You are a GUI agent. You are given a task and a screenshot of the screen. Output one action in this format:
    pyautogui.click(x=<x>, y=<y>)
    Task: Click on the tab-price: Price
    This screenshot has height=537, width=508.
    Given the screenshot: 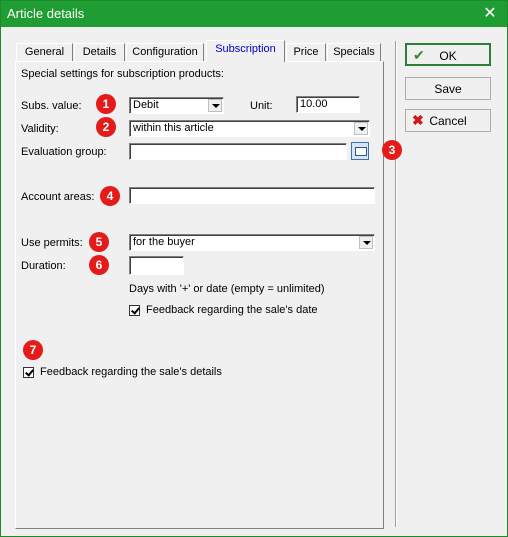 What is the action you would take?
    pyautogui.click(x=306, y=52)
    